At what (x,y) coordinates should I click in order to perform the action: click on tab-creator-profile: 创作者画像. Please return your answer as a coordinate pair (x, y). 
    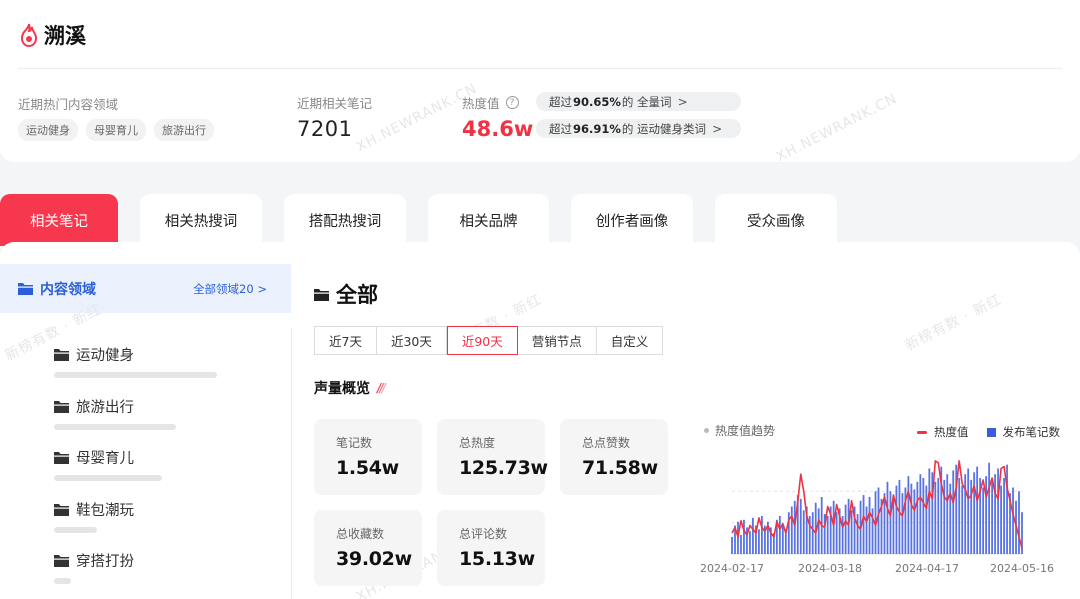
    Looking at the image, I should click on (632, 220).